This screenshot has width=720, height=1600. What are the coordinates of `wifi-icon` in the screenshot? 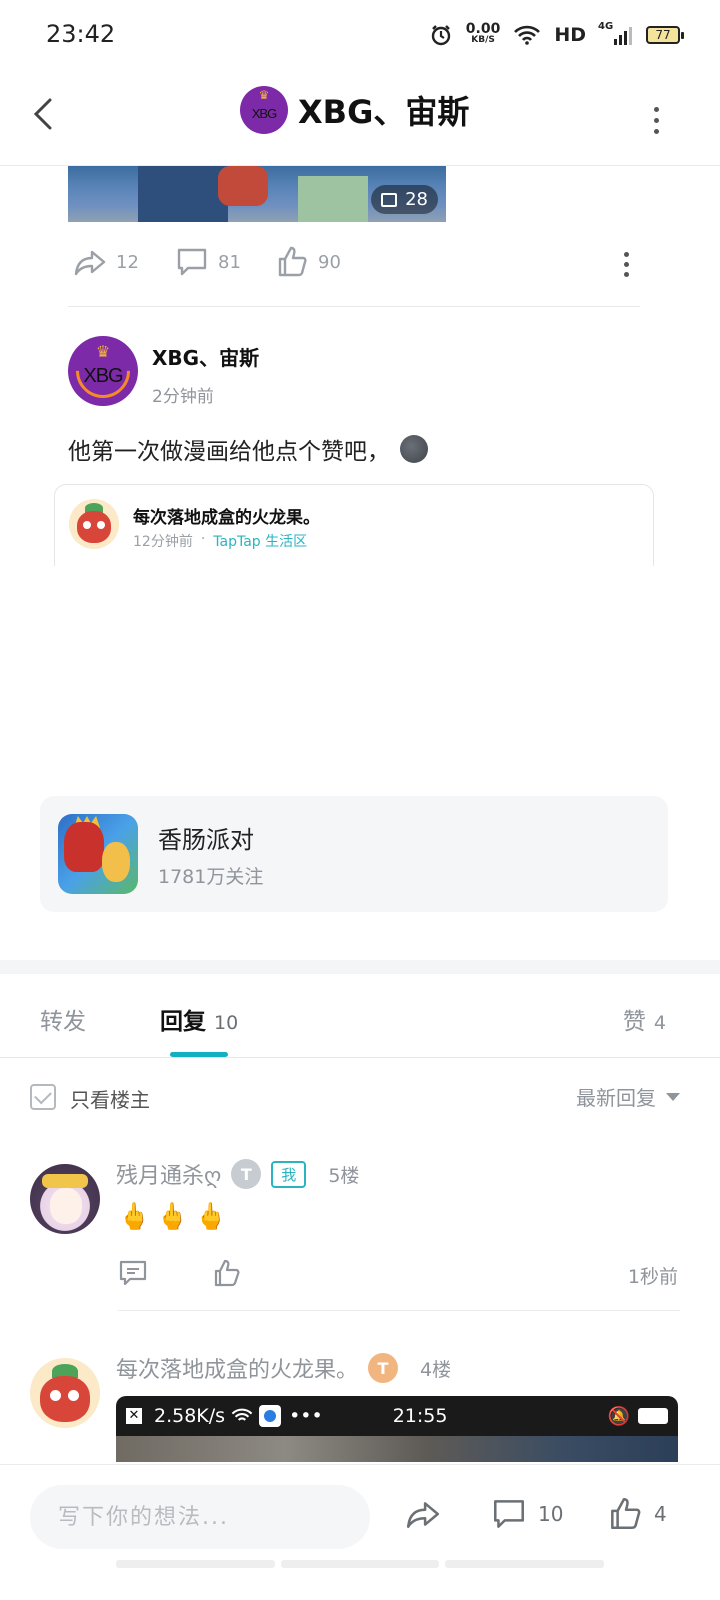 It's located at (527, 35).